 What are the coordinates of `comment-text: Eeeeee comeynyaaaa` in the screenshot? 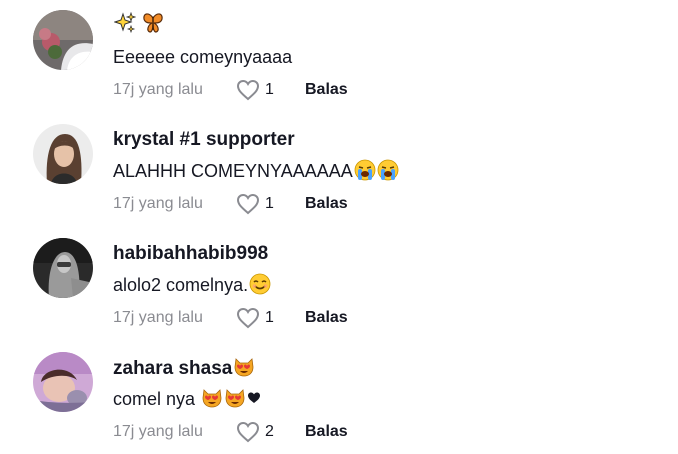 It's located at (202, 57).